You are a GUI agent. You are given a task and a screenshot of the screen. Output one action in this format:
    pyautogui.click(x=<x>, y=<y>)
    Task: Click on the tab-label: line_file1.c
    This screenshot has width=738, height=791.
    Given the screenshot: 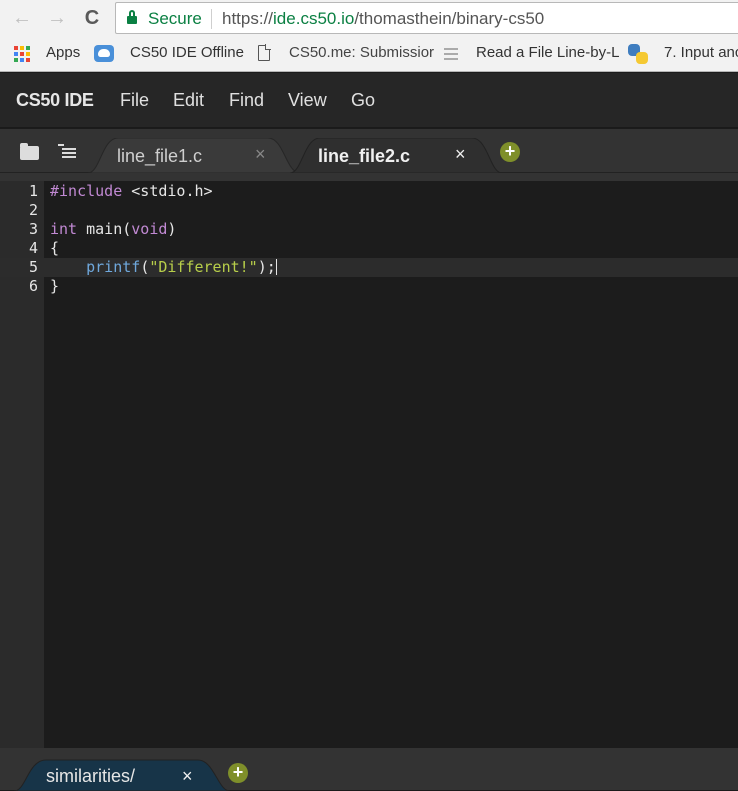 What is the action you would take?
    pyautogui.click(x=160, y=156)
    